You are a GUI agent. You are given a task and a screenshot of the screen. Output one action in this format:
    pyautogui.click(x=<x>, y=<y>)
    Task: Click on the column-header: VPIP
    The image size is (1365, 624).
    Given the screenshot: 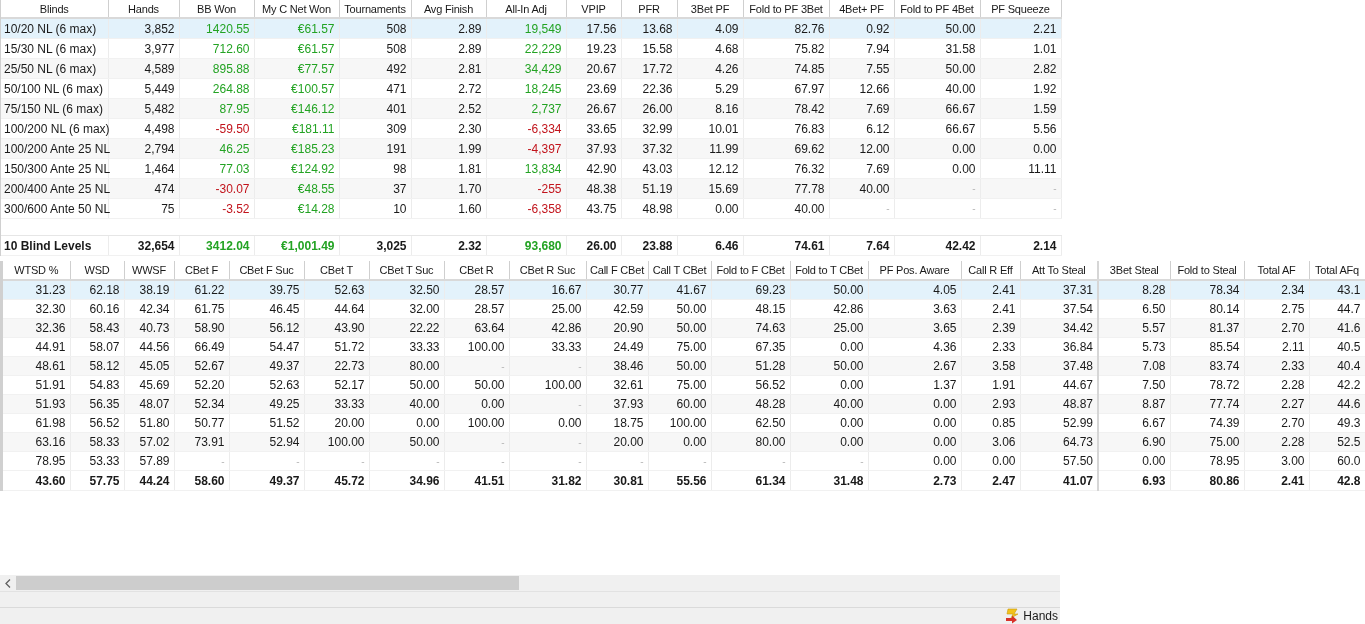 What is the action you would take?
    pyautogui.click(x=593, y=9)
    